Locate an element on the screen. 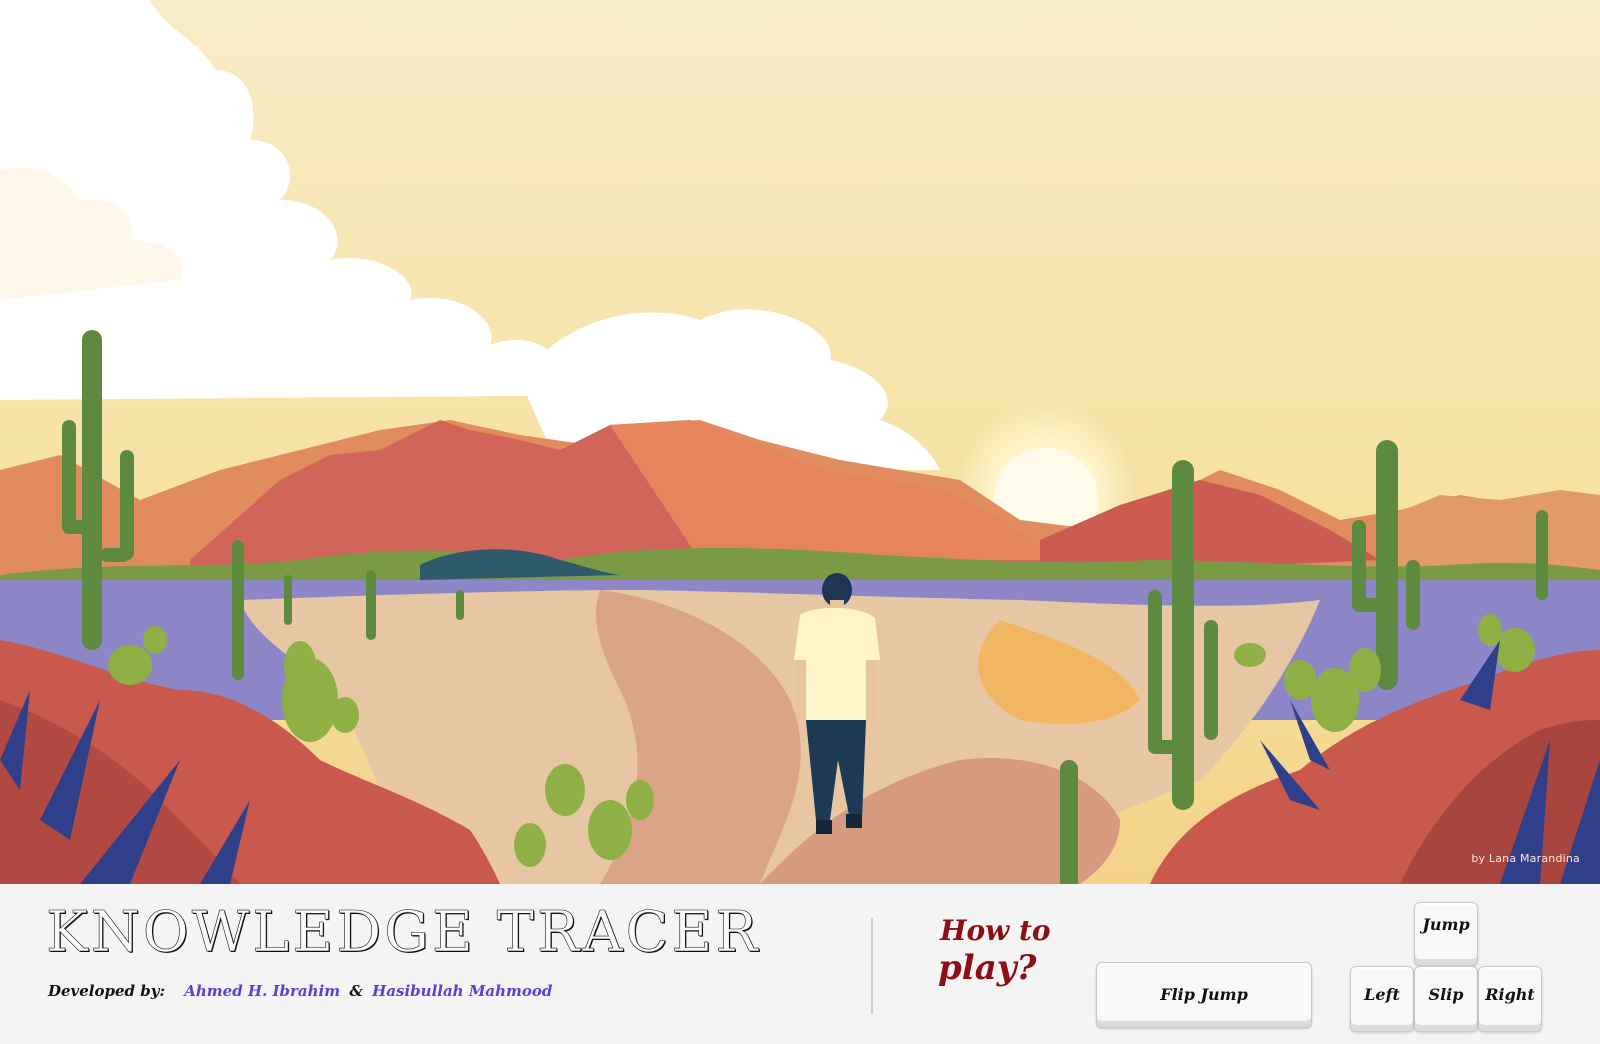 The height and width of the screenshot is (1044, 1600). author-link-1: Ahmed H. Ibrahim is located at coordinates (262, 991).